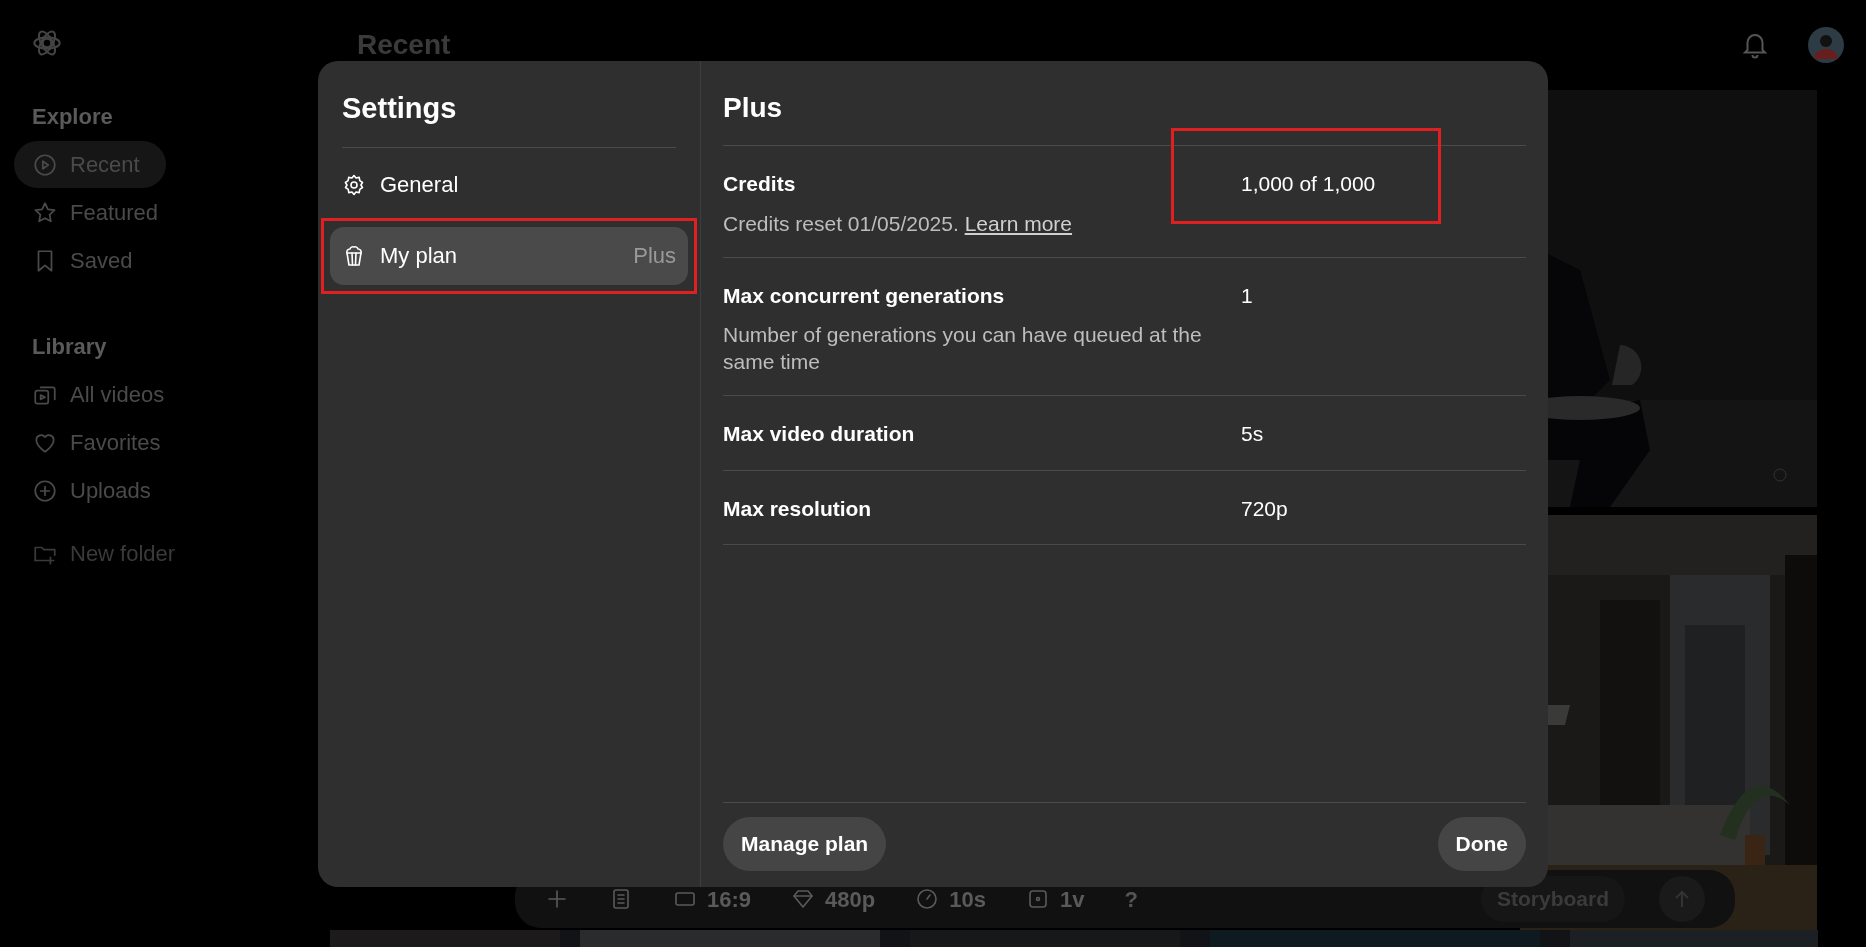 This screenshot has height=947, width=1866. Describe the element at coordinates (1481, 844) in the screenshot. I see `done-button: Done` at that location.